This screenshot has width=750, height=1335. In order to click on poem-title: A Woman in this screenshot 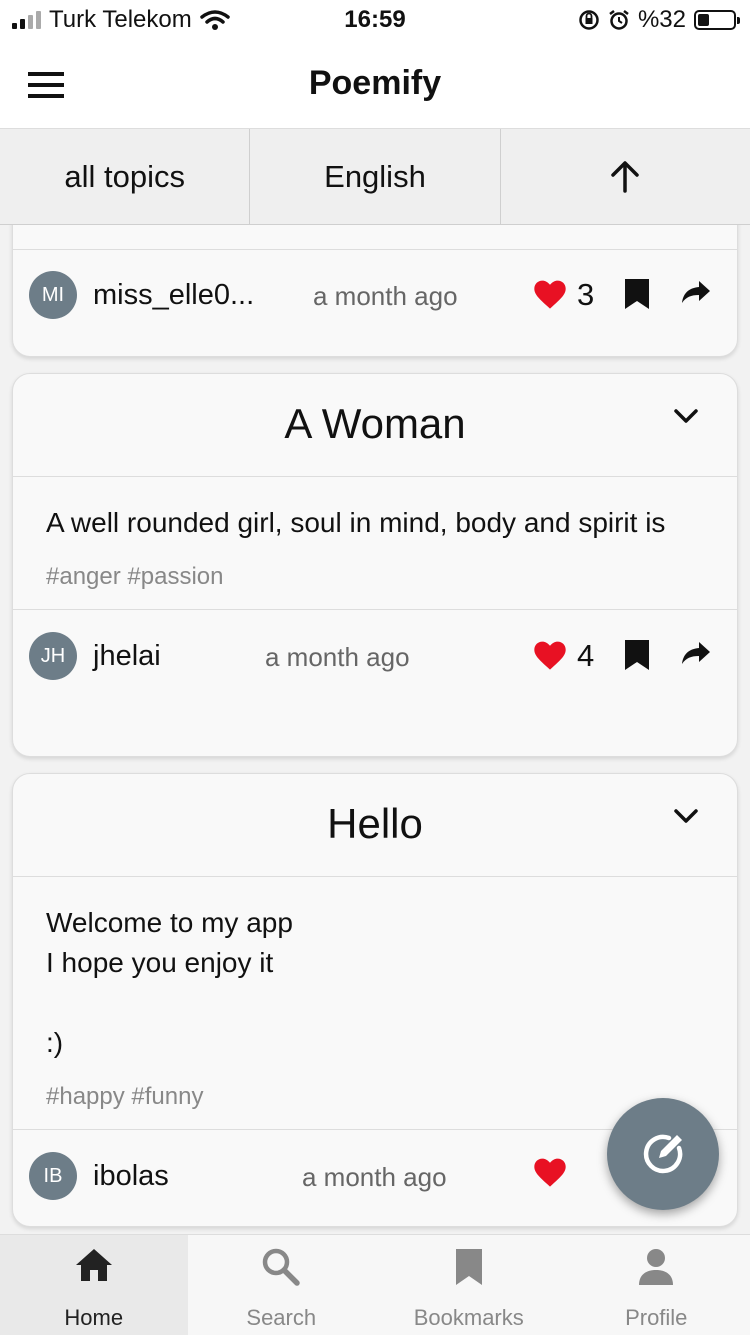, I will do `click(375, 424)`.